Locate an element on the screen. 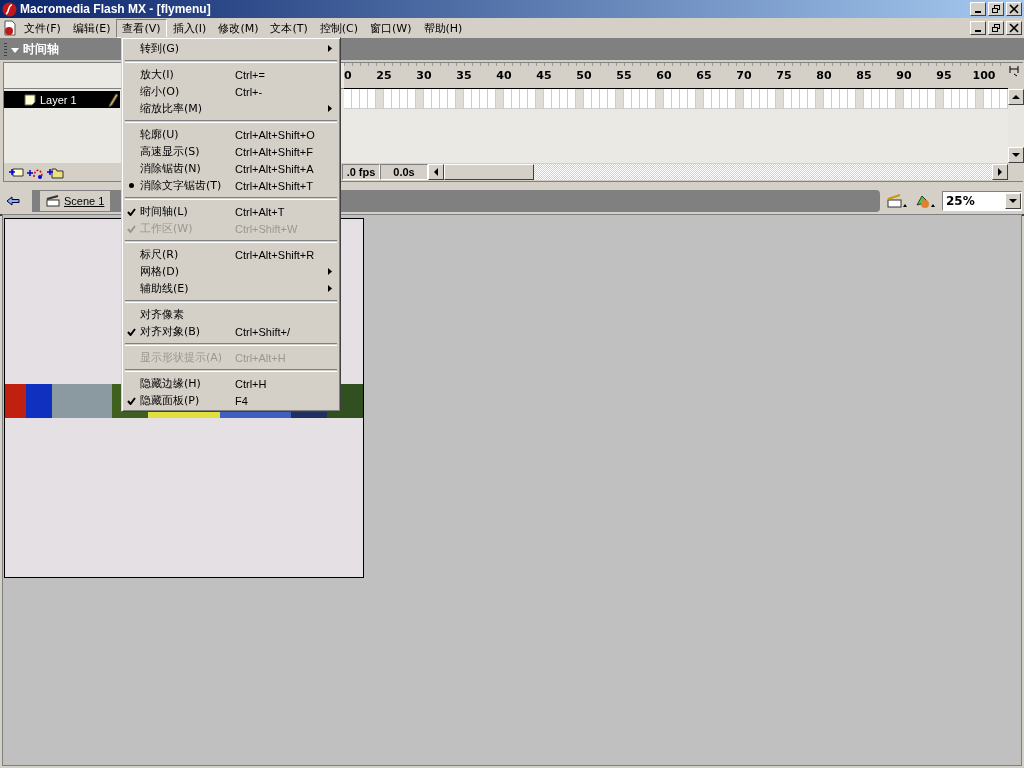  layer-row: Layer 1 is located at coordinates (62, 99).